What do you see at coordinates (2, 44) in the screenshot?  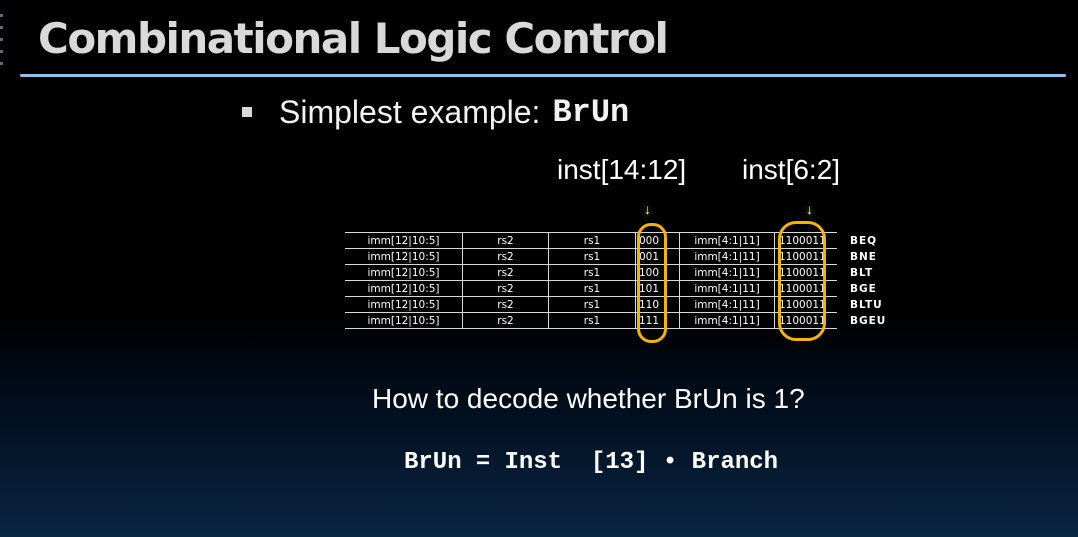 I see `slide-edge-marks` at bounding box center [2, 44].